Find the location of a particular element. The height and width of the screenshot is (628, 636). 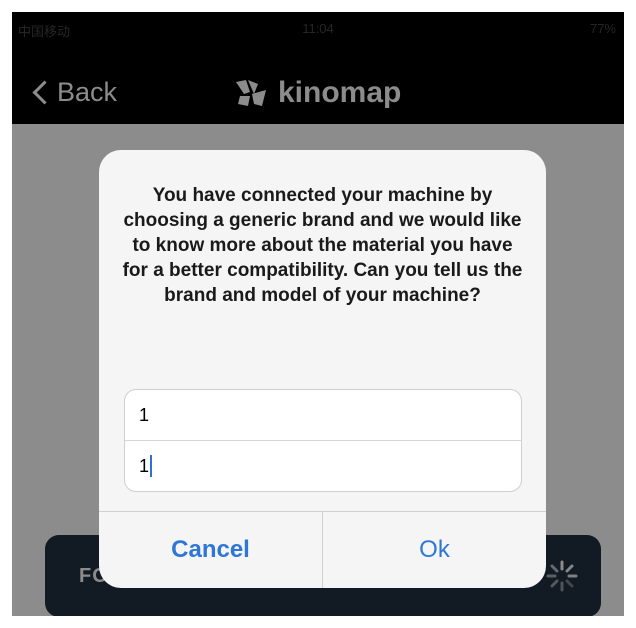

dialog-fields: 1 1 is located at coordinates (323, 440).